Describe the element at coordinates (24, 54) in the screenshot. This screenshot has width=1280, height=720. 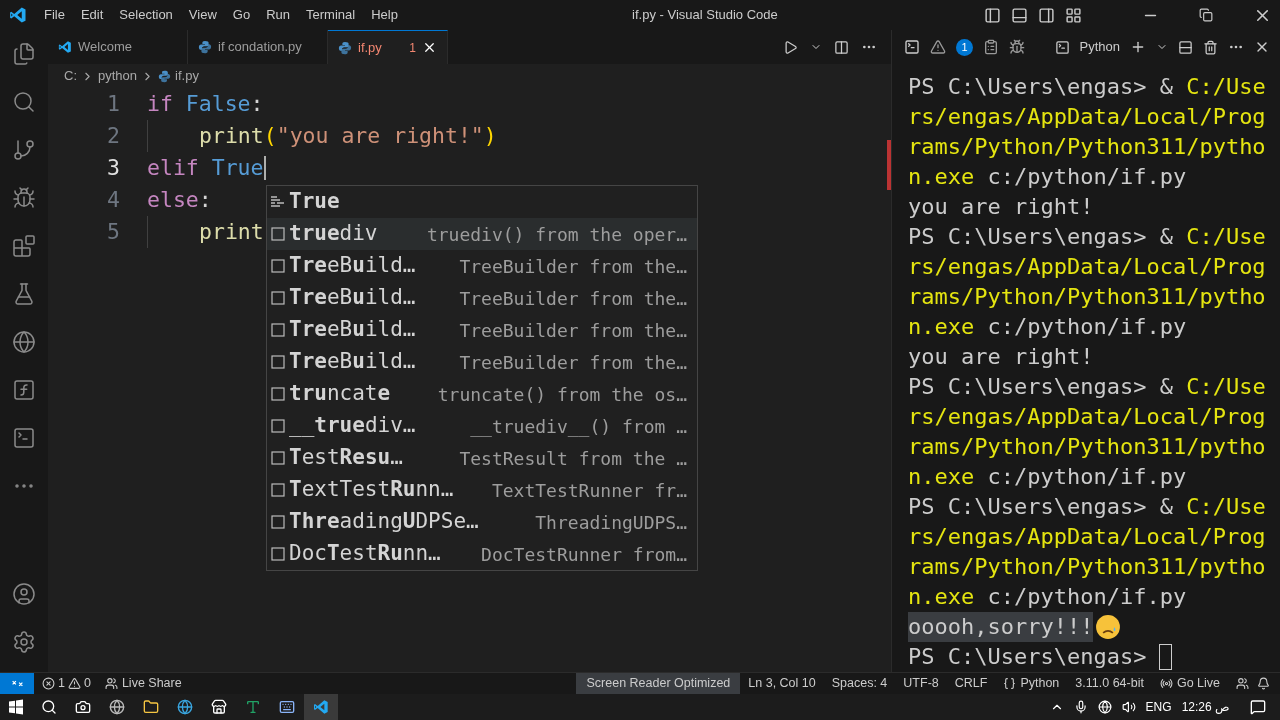
I see `explorer-icon` at that location.